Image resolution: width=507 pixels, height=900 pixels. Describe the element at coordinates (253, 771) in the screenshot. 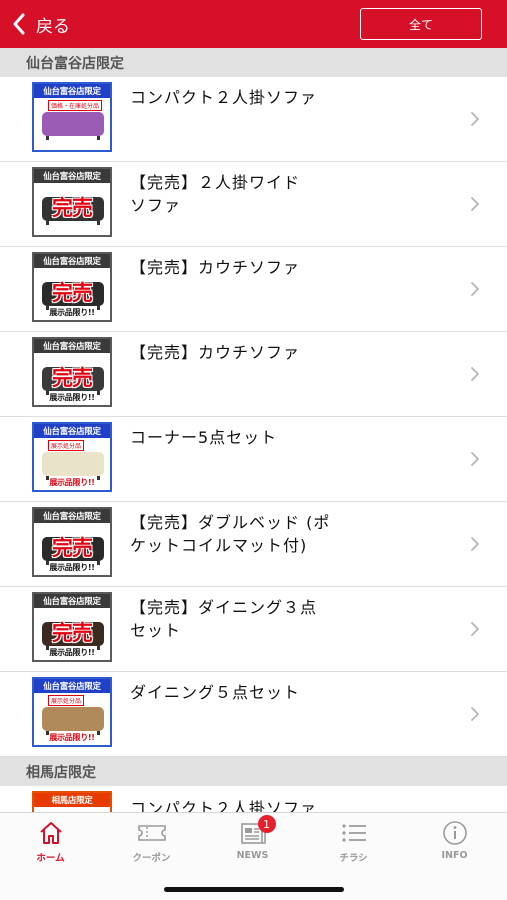

I see `section-header-soma: 相馬店限定` at that location.